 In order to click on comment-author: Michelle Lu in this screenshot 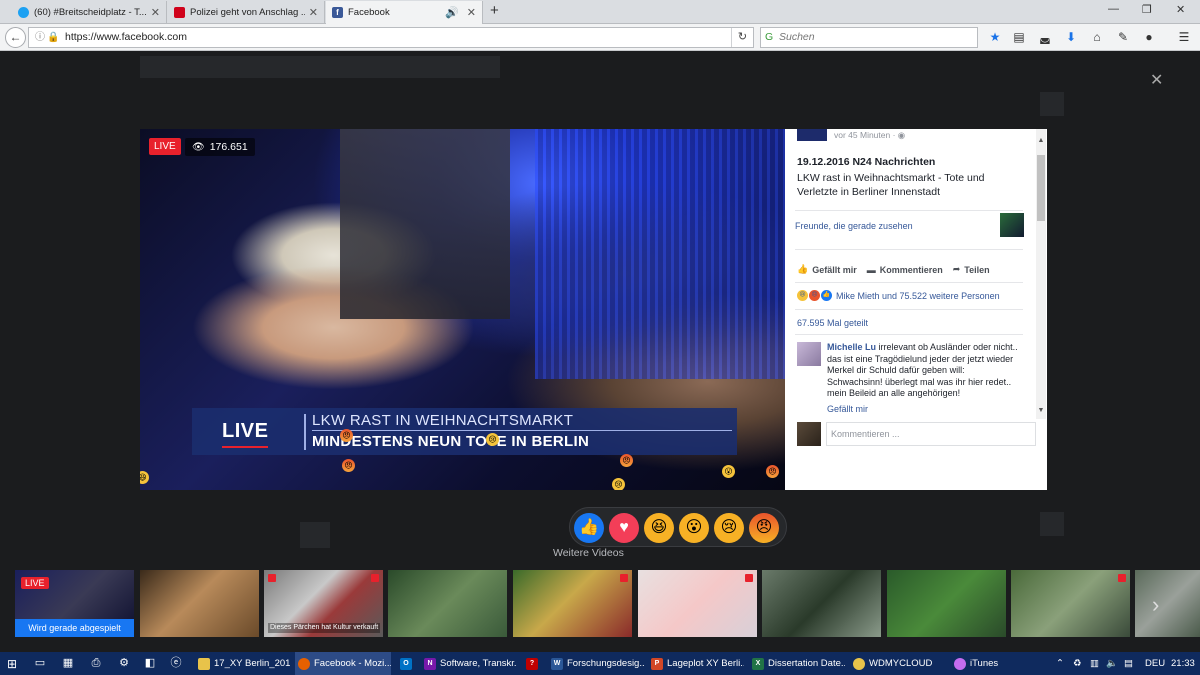, I will do `click(851, 347)`.